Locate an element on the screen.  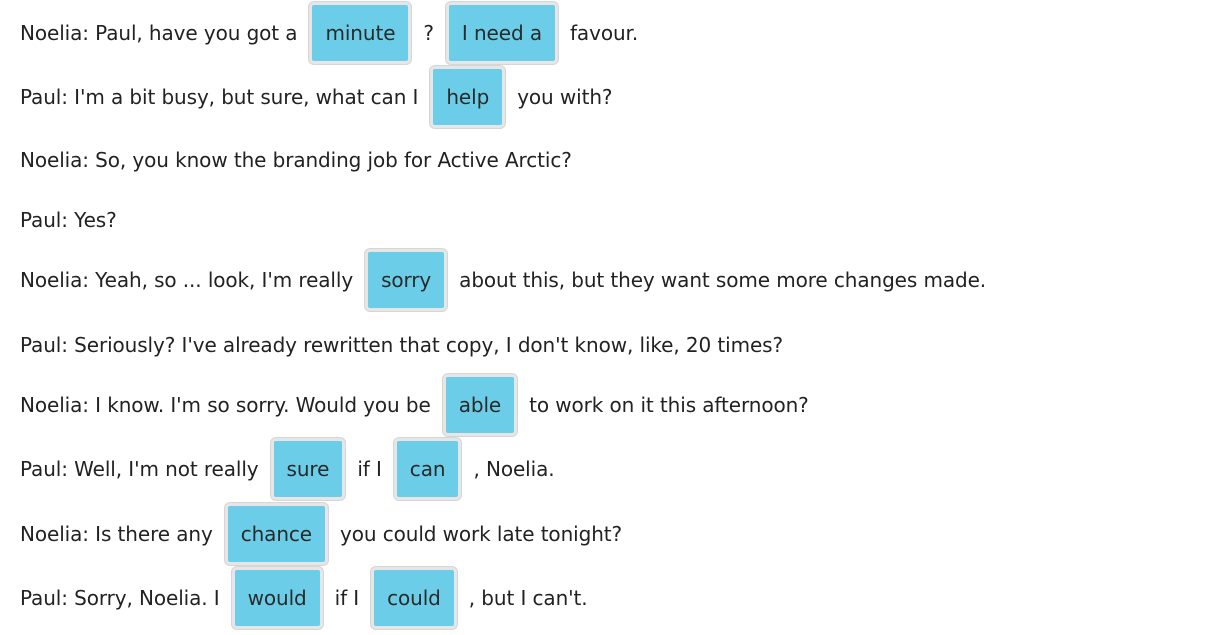
answer-chip-chance: chance is located at coordinates (276, 534).